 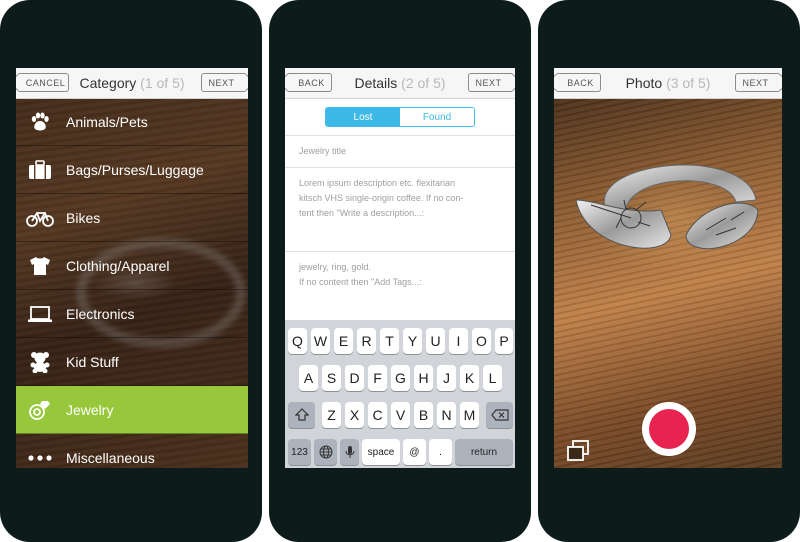 I want to click on key-k: K, so click(x=469, y=378).